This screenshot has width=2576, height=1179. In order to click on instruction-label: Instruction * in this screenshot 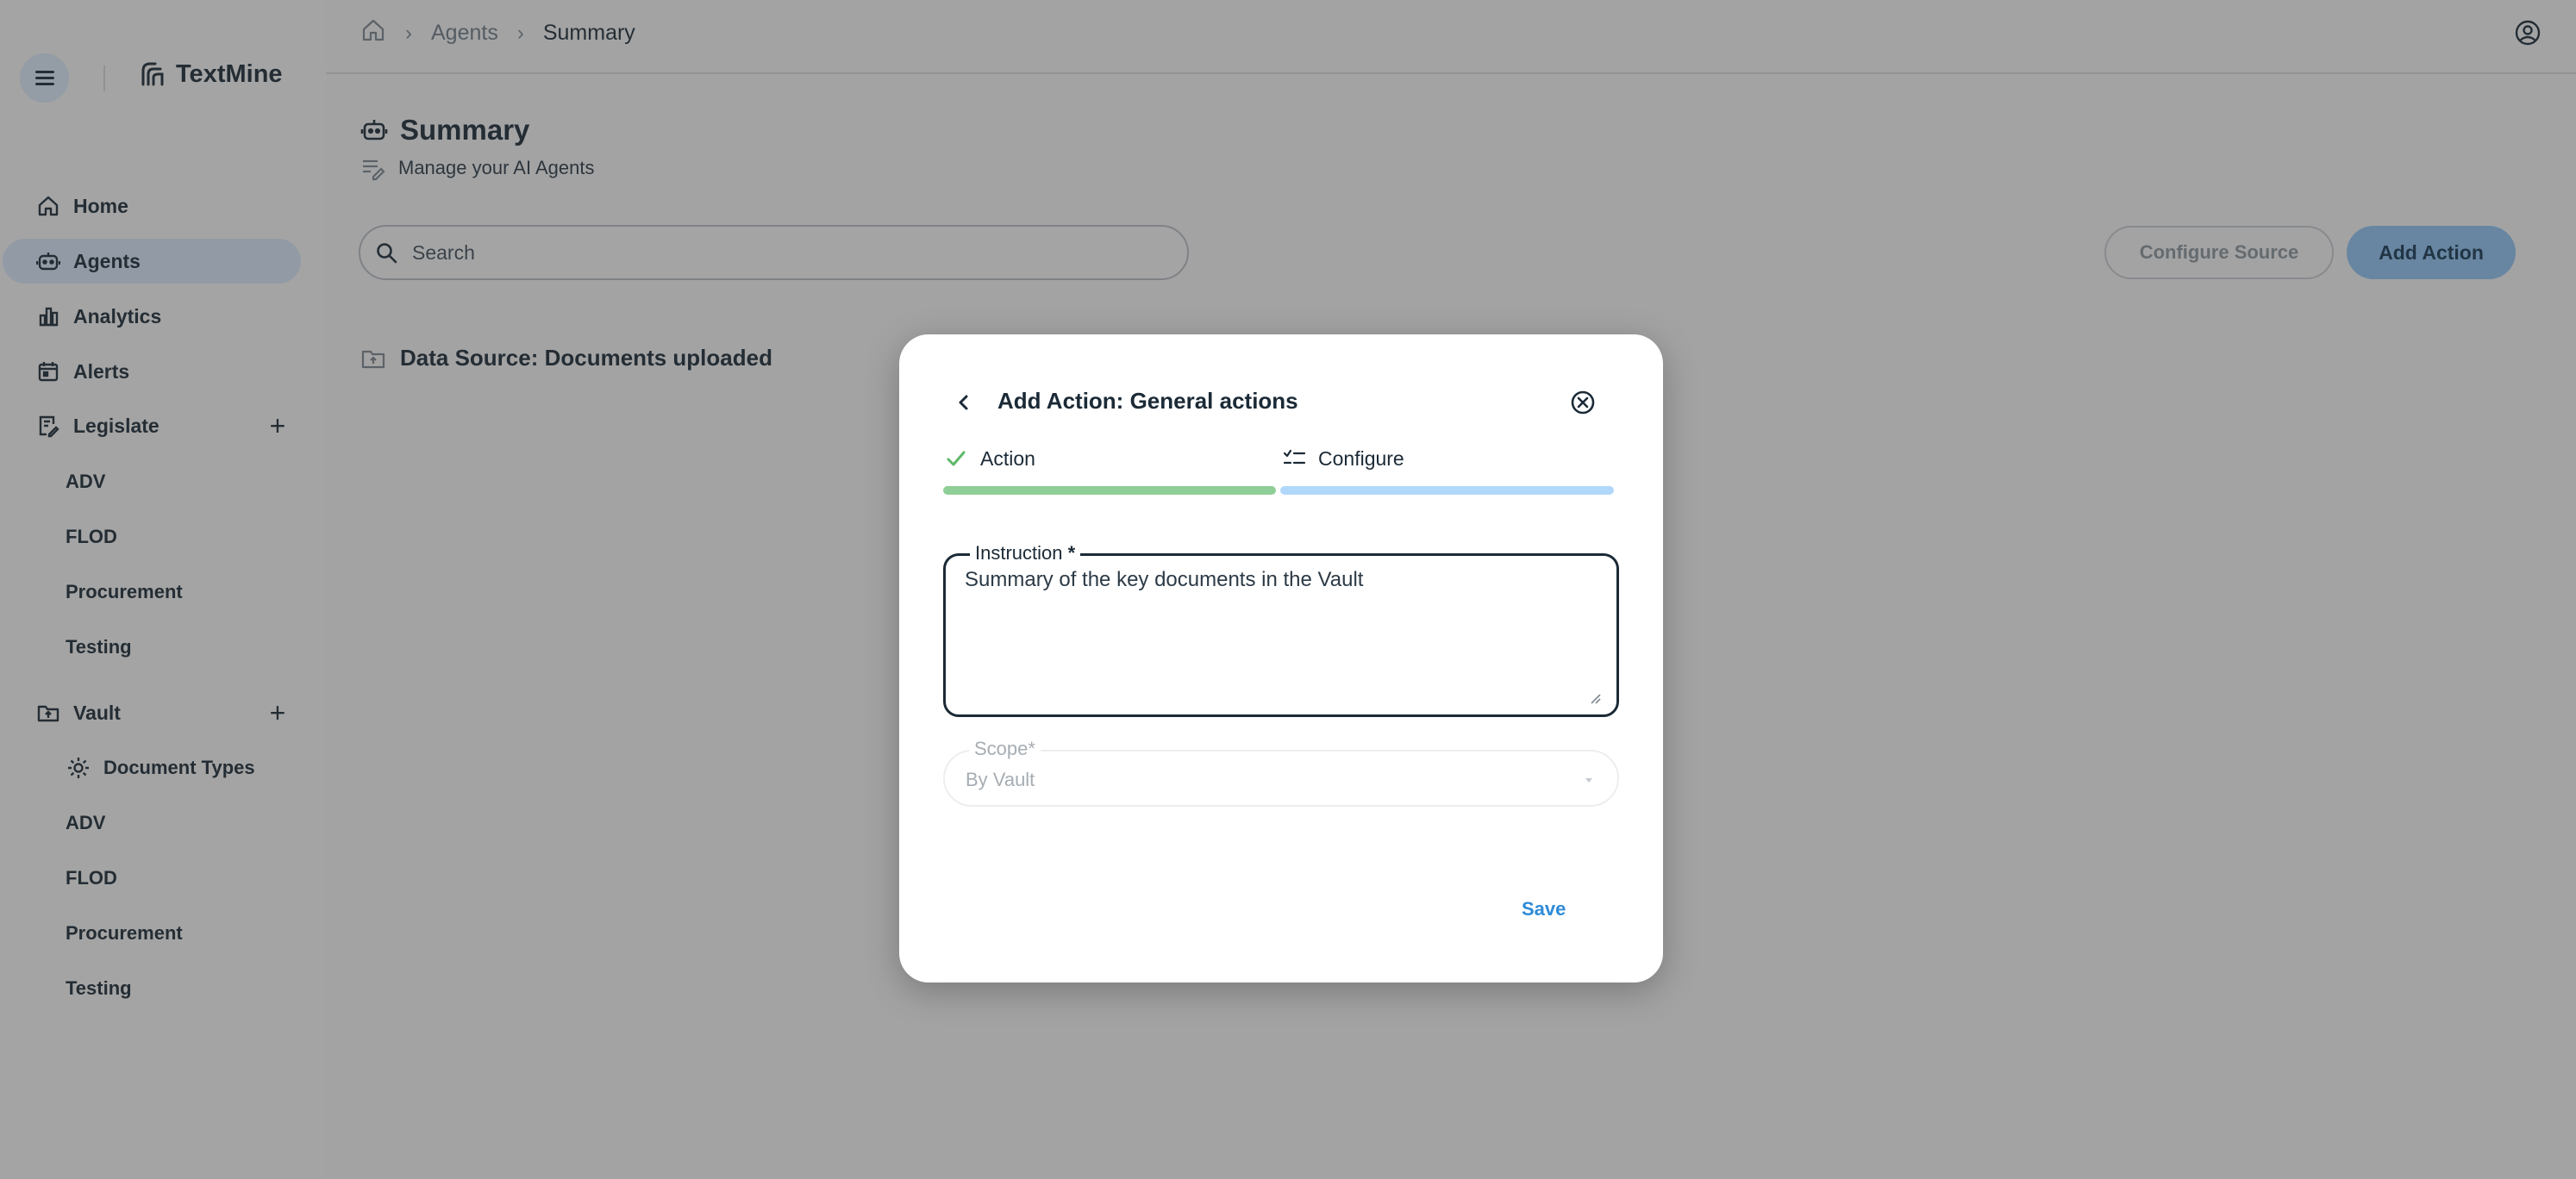, I will do `click(1025, 553)`.